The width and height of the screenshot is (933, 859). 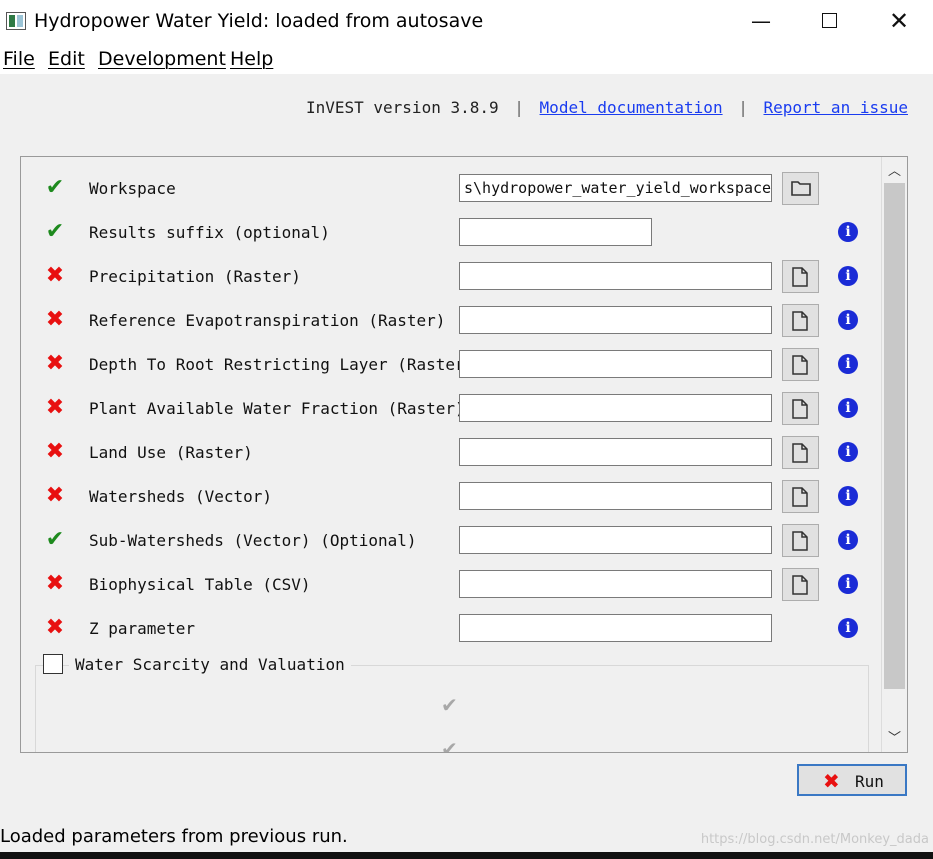 I want to click on input-row: ✖ Watersheds (Vector) i, so click(x=451, y=496).